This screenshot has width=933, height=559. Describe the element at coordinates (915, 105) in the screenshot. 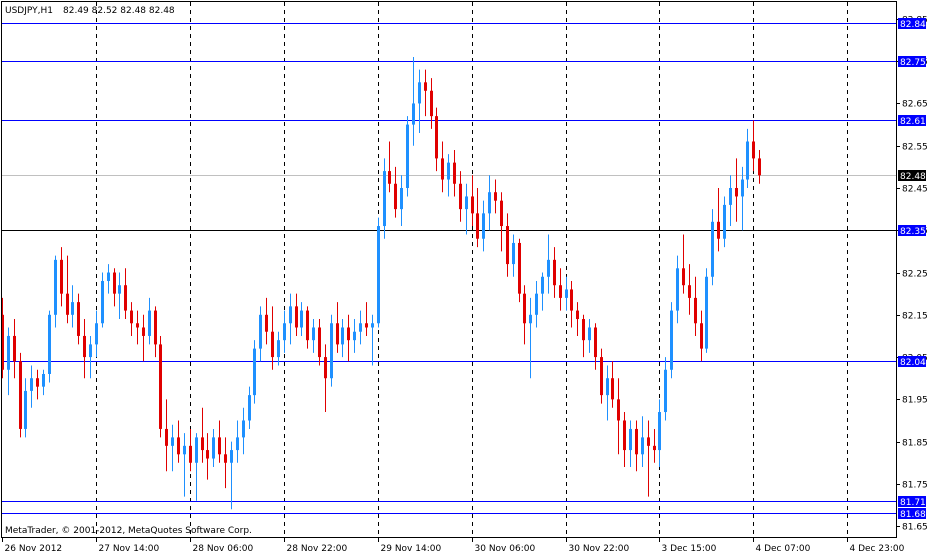

I see `y-tick-label: 82.65` at that location.